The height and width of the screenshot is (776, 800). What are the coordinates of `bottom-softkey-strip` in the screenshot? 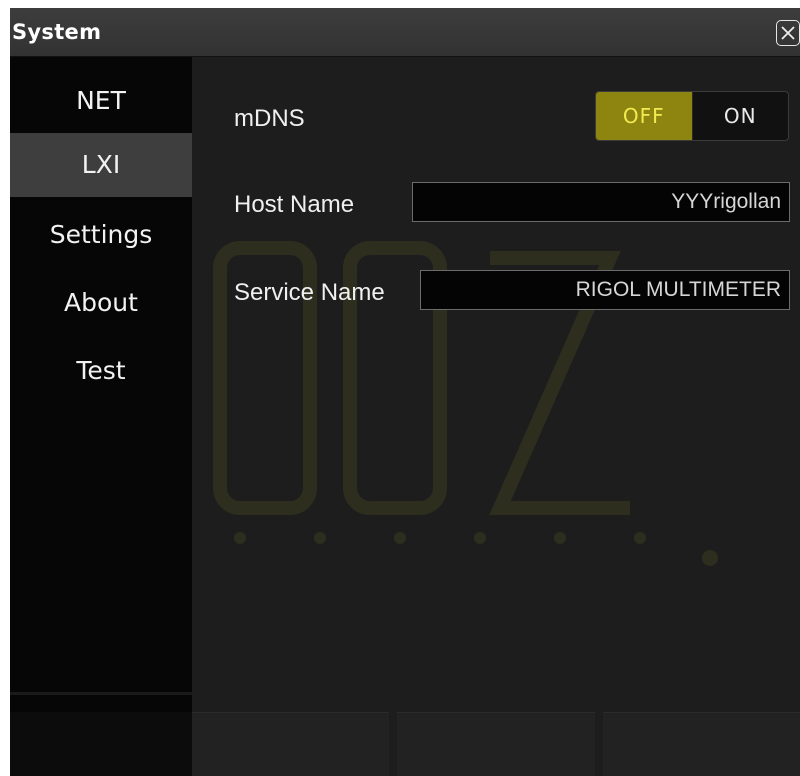 It's located at (496, 744).